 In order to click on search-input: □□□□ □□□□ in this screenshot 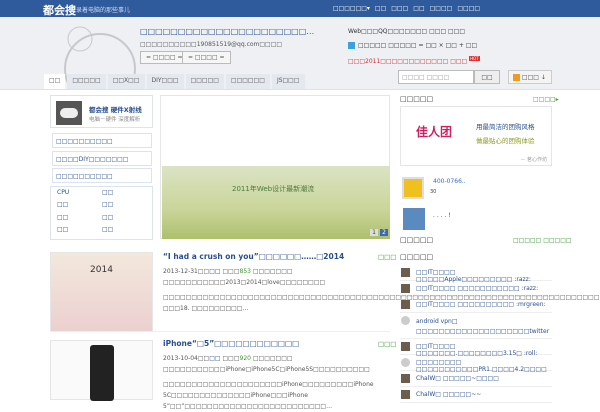, I will do `click(436, 77)`.